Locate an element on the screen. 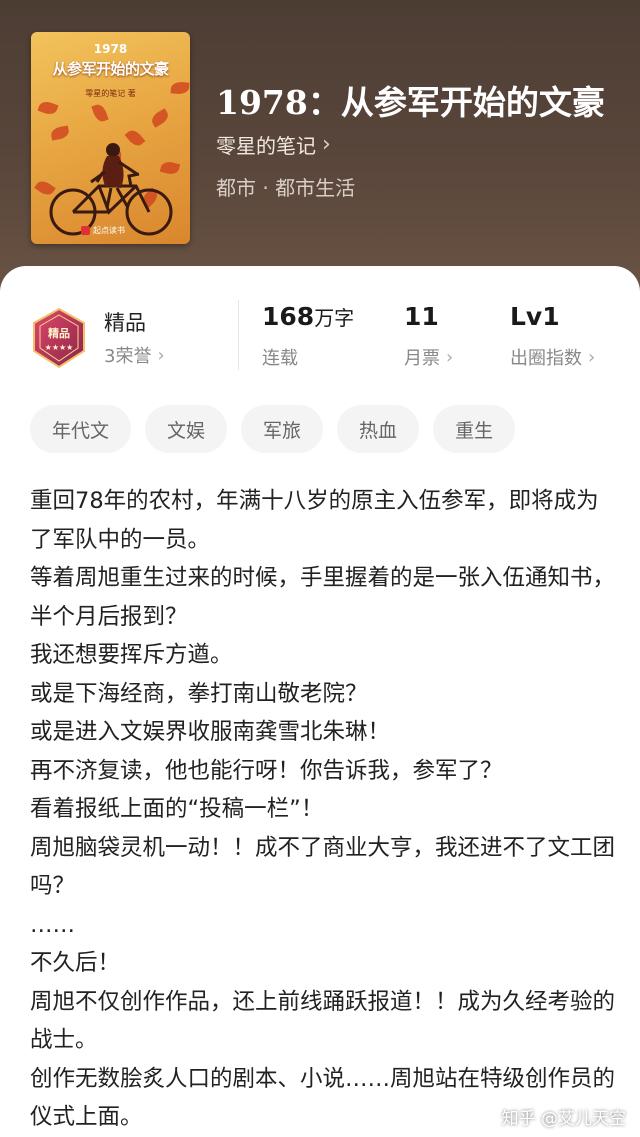 This screenshot has width=640, height=1137. bicycle-rider-illustration is located at coordinates (111, 189).